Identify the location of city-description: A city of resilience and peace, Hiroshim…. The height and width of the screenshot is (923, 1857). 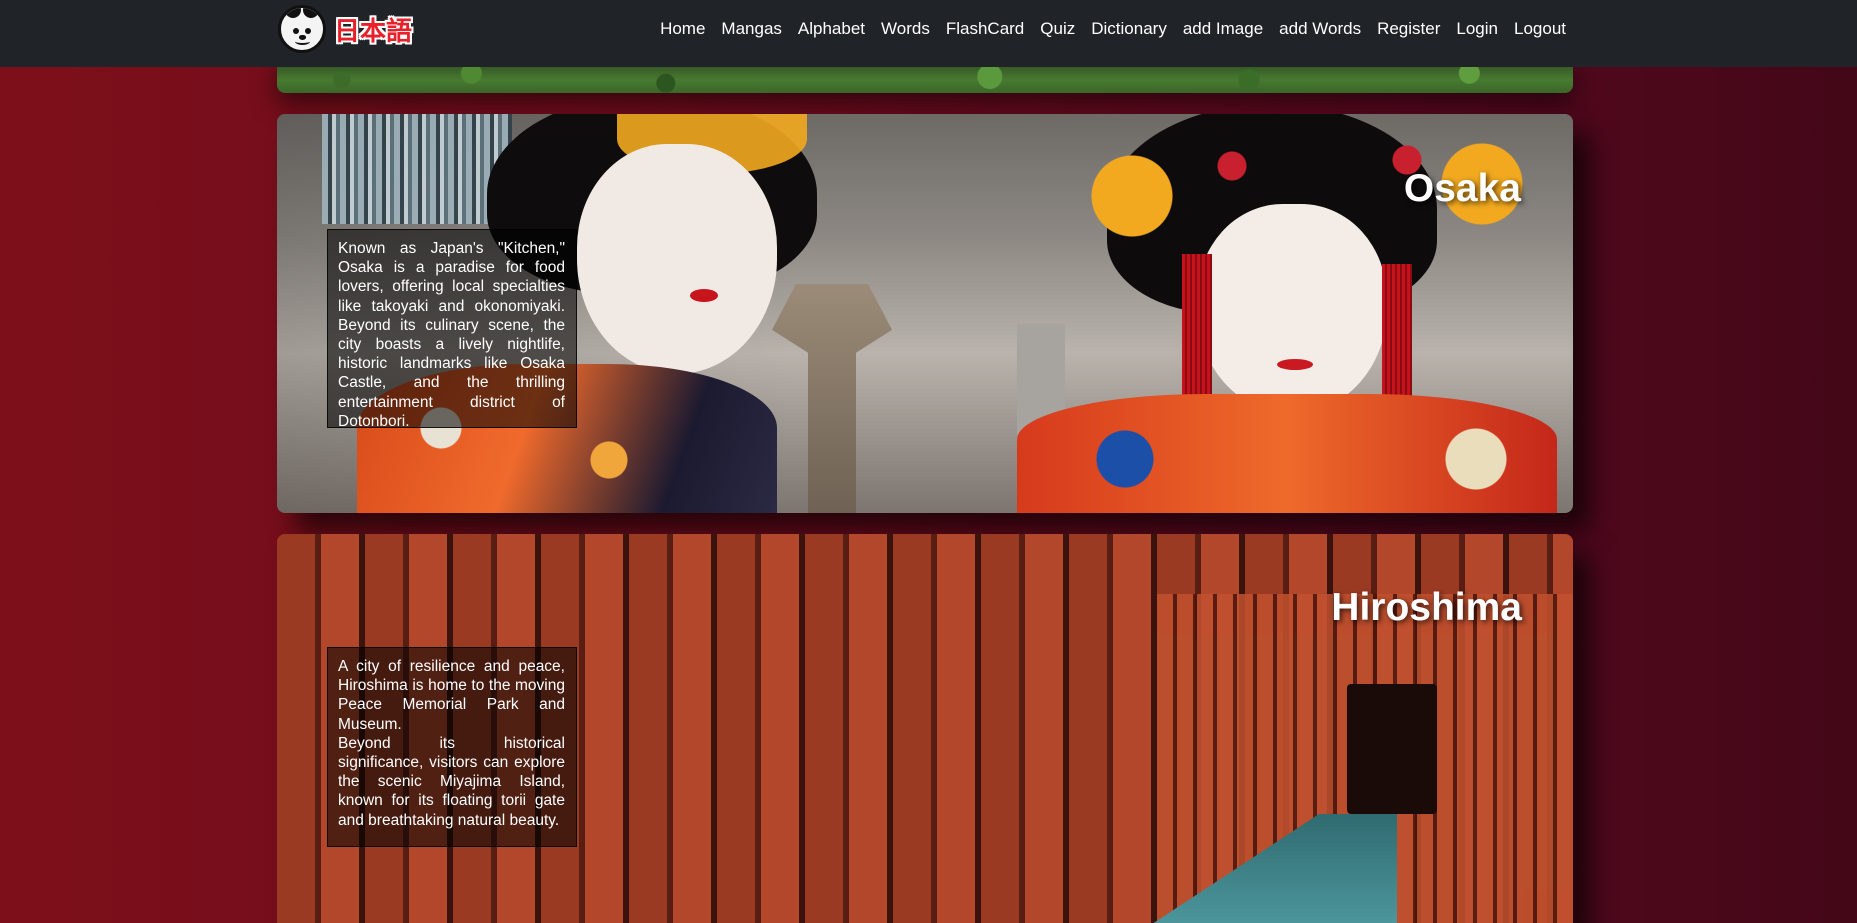
(452, 747).